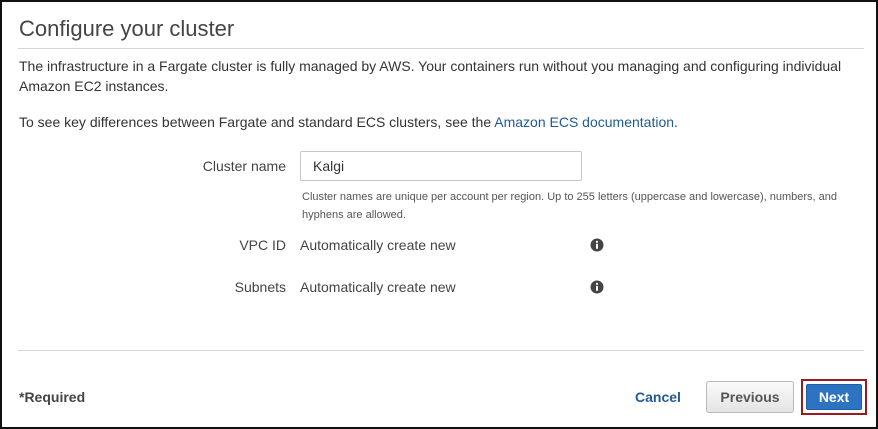 The width and height of the screenshot is (878, 429). What do you see at coordinates (750, 397) in the screenshot?
I see `previous-button: Previous` at bounding box center [750, 397].